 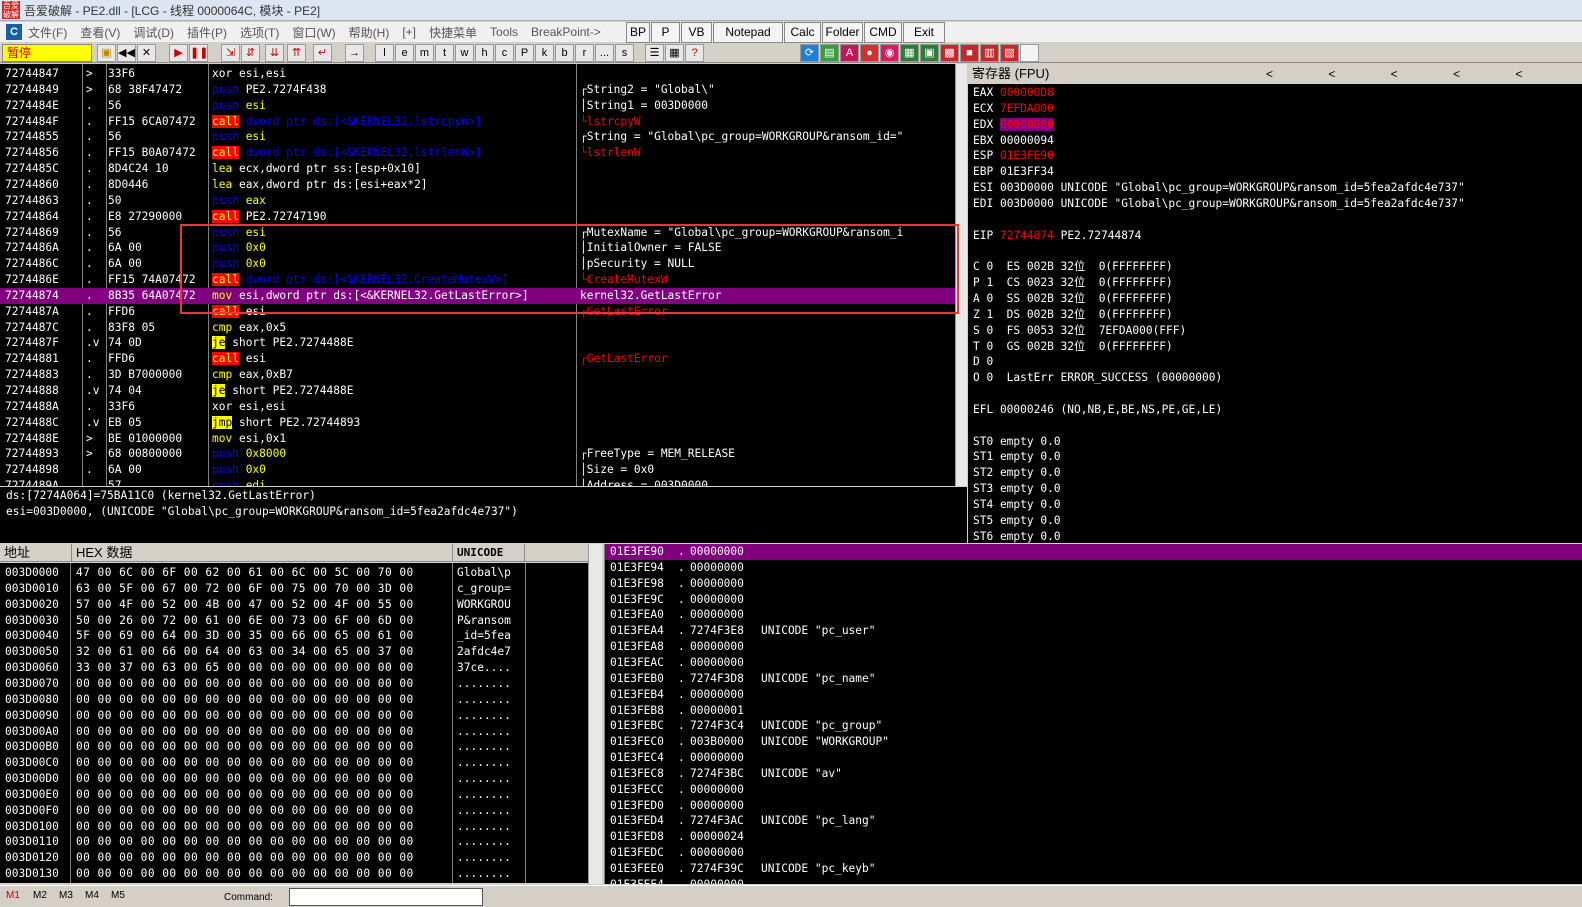 What do you see at coordinates (322, 53) in the screenshot?
I see `execute-till-return-icon: ↵` at bounding box center [322, 53].